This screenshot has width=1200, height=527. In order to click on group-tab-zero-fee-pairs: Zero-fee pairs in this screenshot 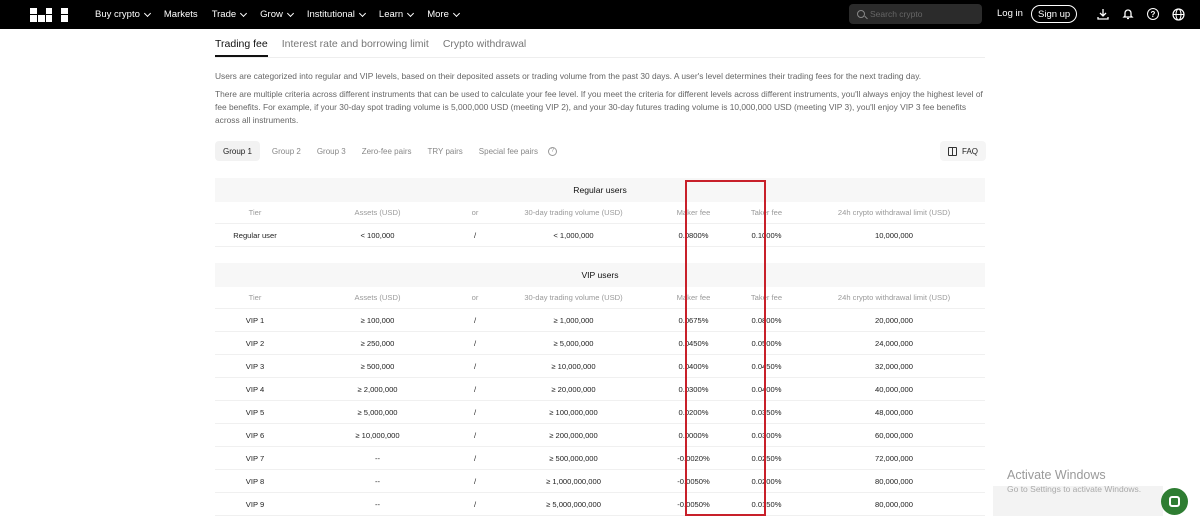, I will do `click(387, 151)`.